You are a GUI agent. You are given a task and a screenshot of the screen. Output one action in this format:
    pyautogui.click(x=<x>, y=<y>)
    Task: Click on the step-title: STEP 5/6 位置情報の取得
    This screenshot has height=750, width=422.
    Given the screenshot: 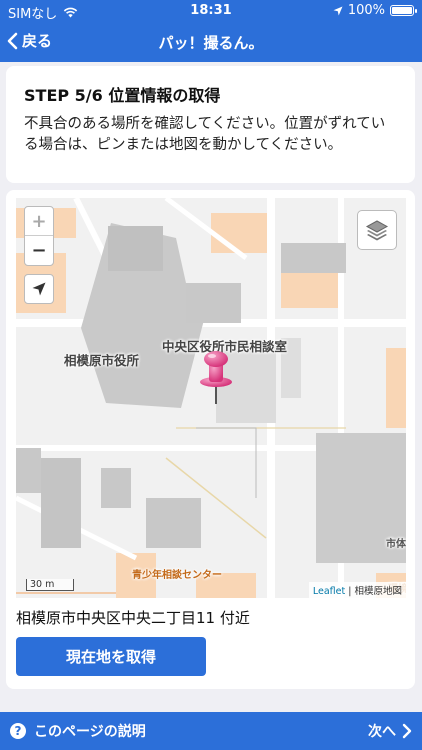 What is the action you would take?
    pyautogui.click(x=122, y=95)
    